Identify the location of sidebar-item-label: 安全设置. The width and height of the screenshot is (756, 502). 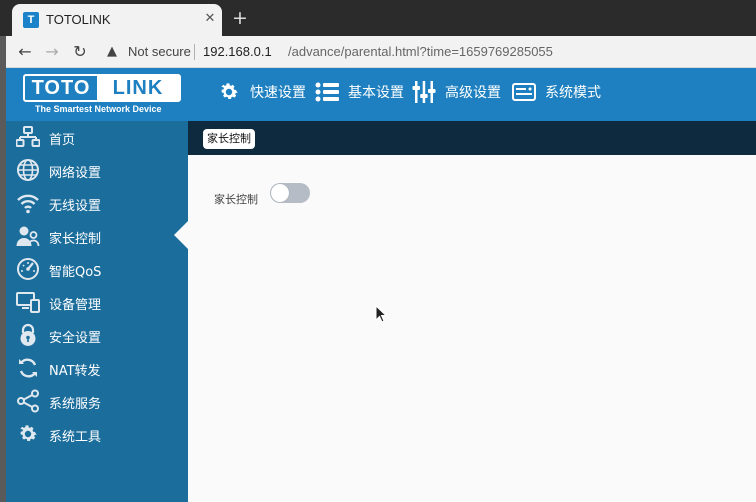
(75, 338).